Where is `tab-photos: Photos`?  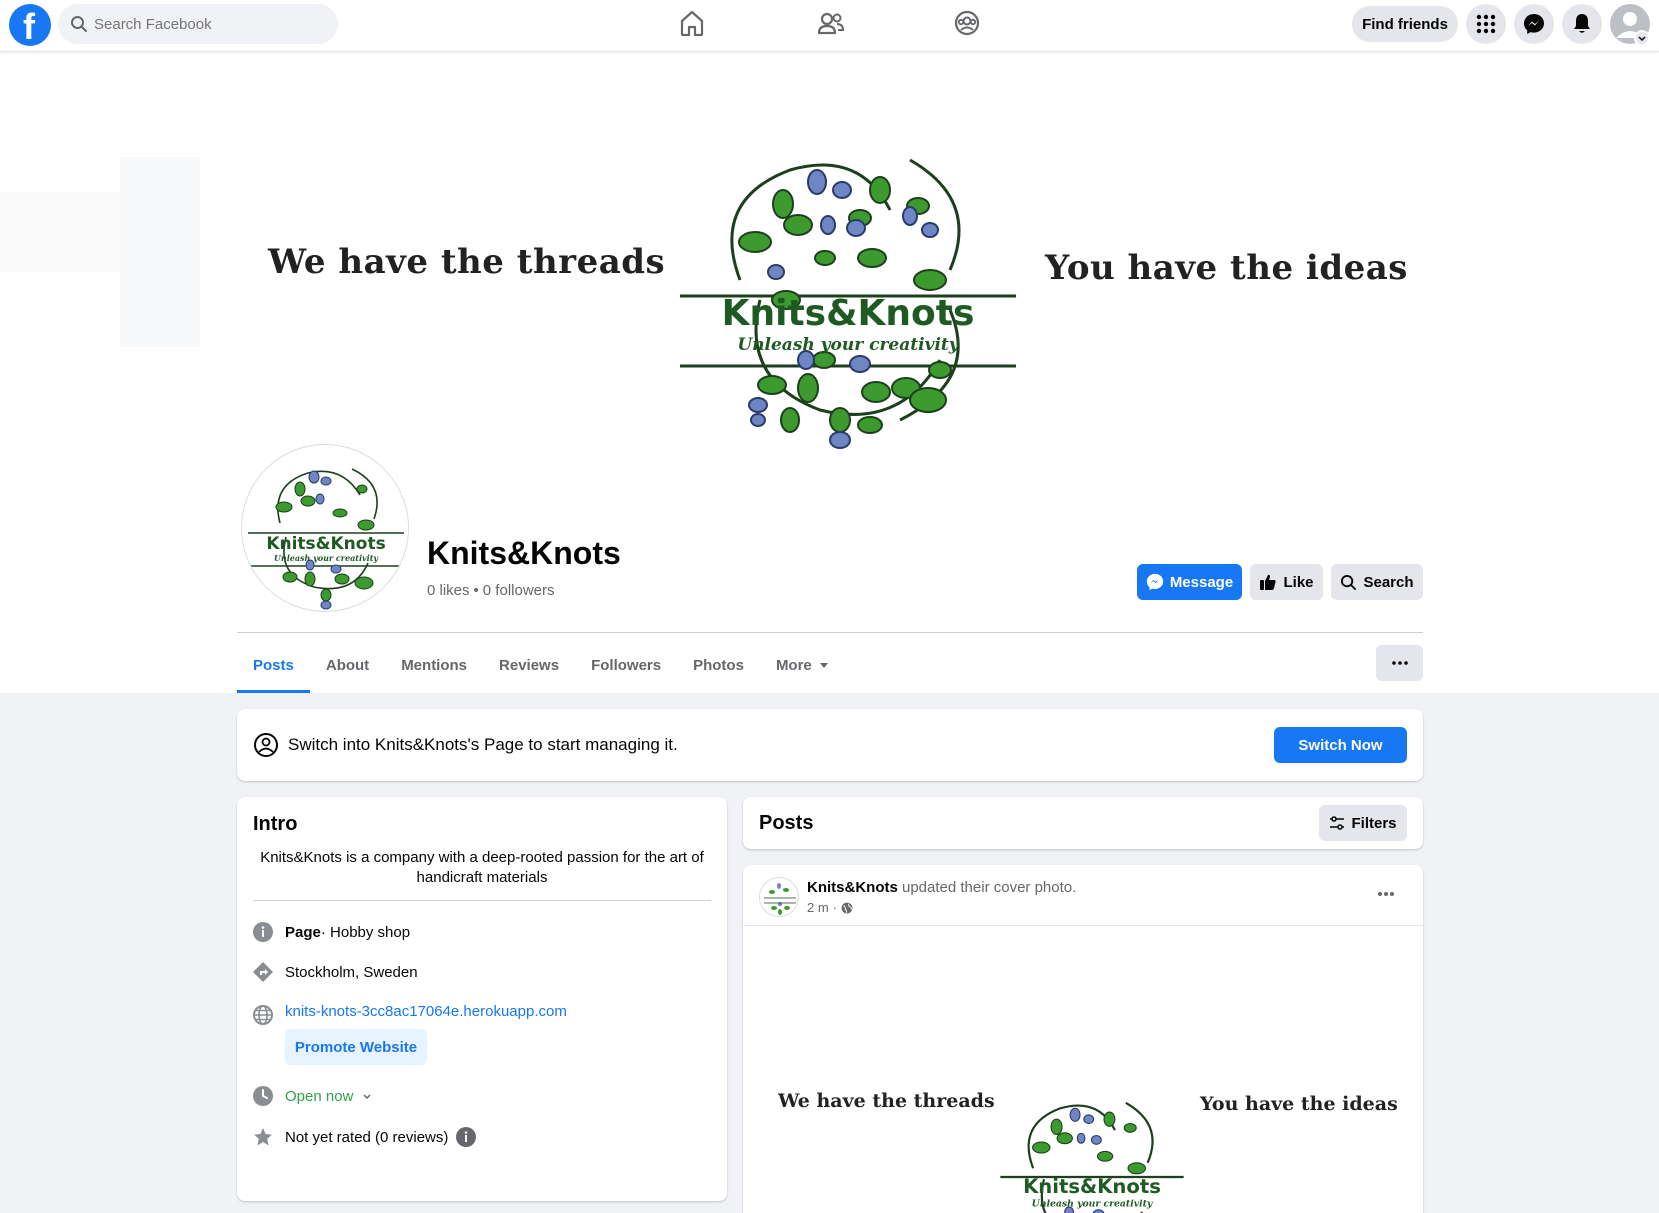 tab-photos: Photos is located at coordinates (718, 665).